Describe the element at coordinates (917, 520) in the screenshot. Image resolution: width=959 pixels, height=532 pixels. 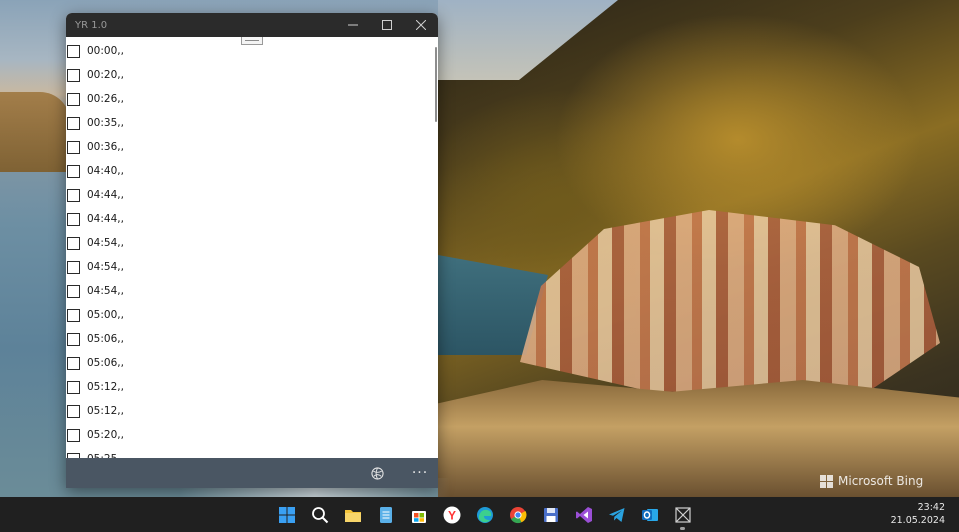
I see `clock-date: 21.05.2024` at that location.